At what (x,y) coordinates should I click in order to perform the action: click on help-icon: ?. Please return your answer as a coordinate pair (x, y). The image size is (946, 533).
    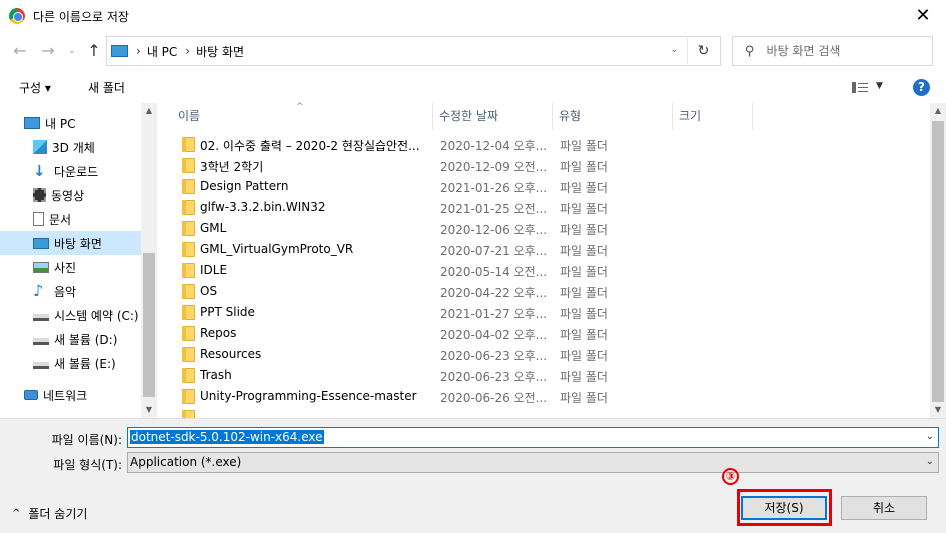
    Looking at the image, I should click on (921, 87).